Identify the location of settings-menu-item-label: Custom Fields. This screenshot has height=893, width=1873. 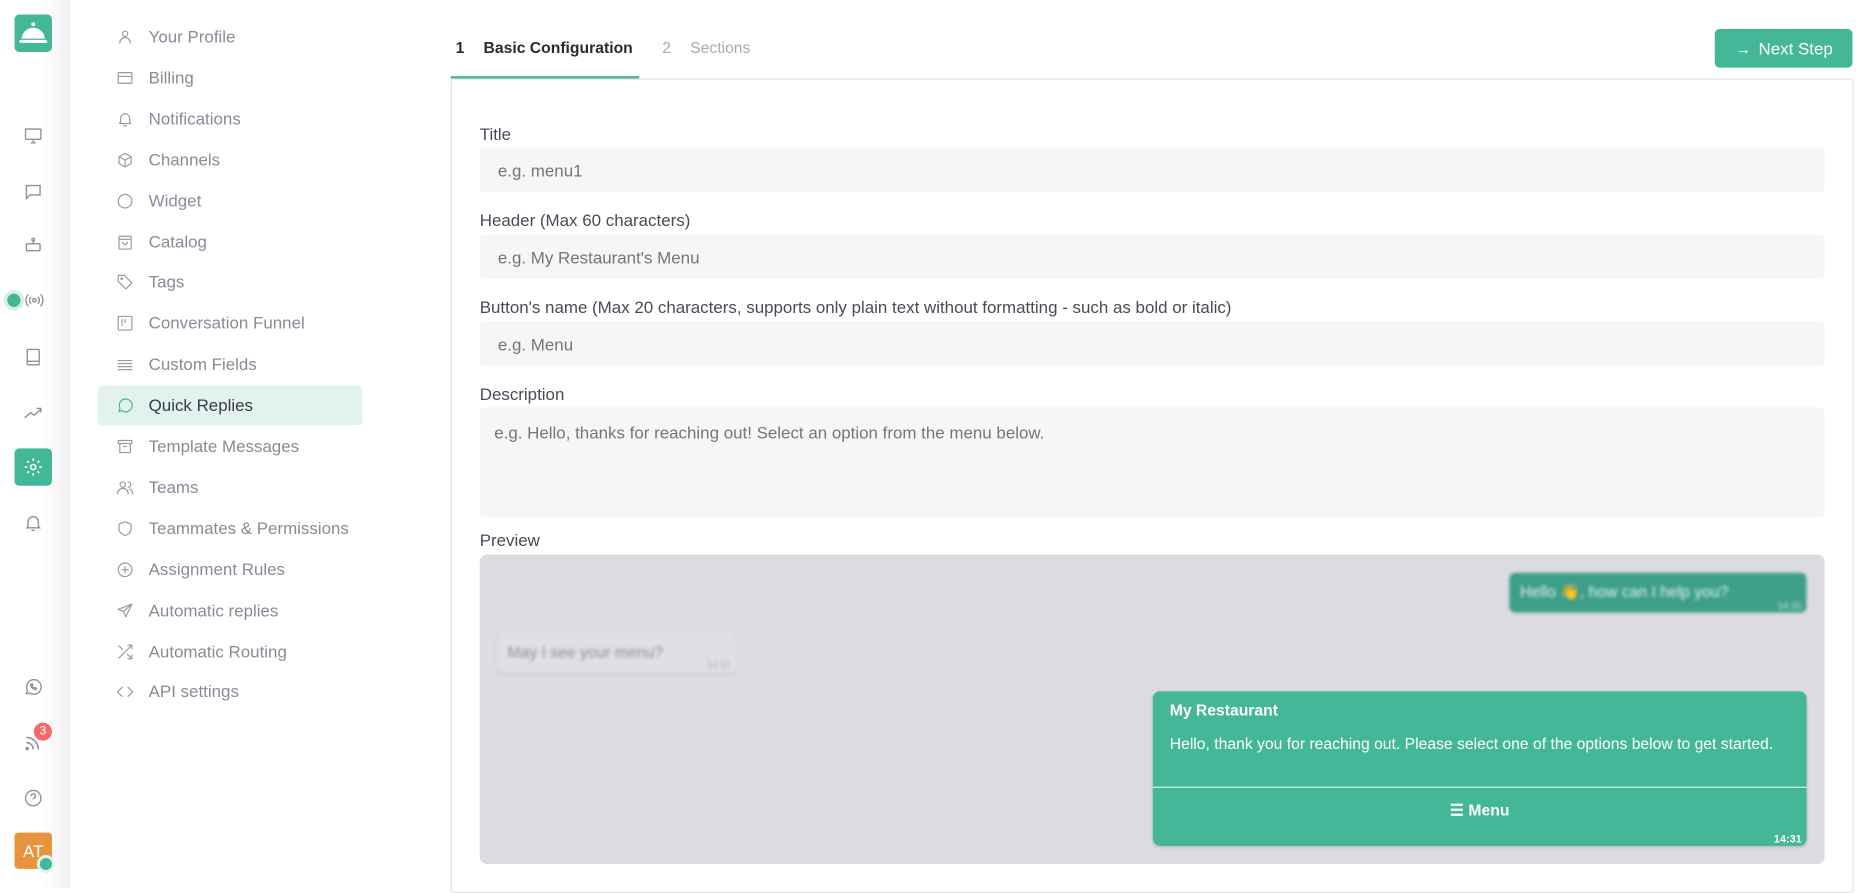
(202, 364).